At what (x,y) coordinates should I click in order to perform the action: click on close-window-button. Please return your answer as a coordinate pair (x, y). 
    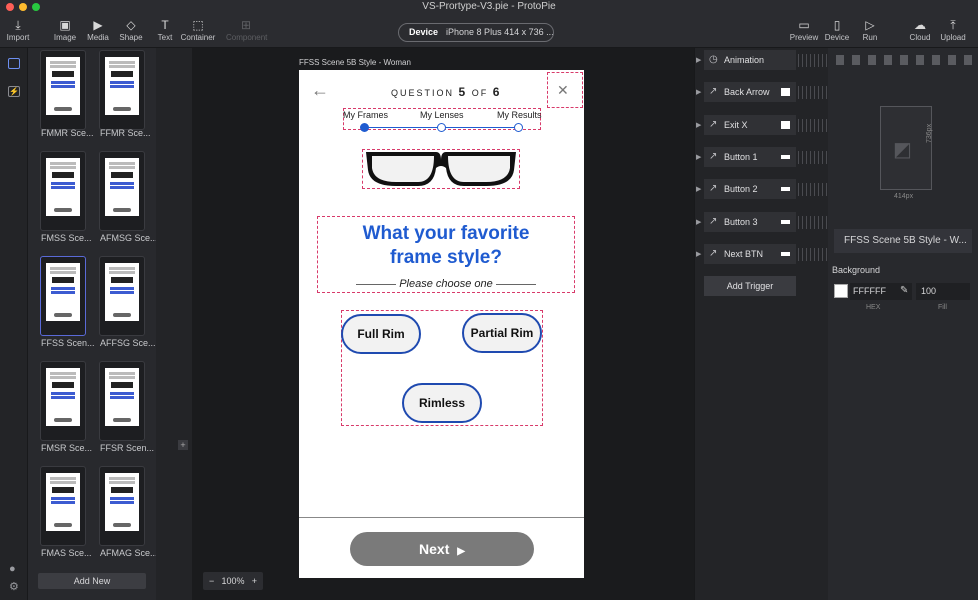
    Looking at the image, I should click on (10, 7).